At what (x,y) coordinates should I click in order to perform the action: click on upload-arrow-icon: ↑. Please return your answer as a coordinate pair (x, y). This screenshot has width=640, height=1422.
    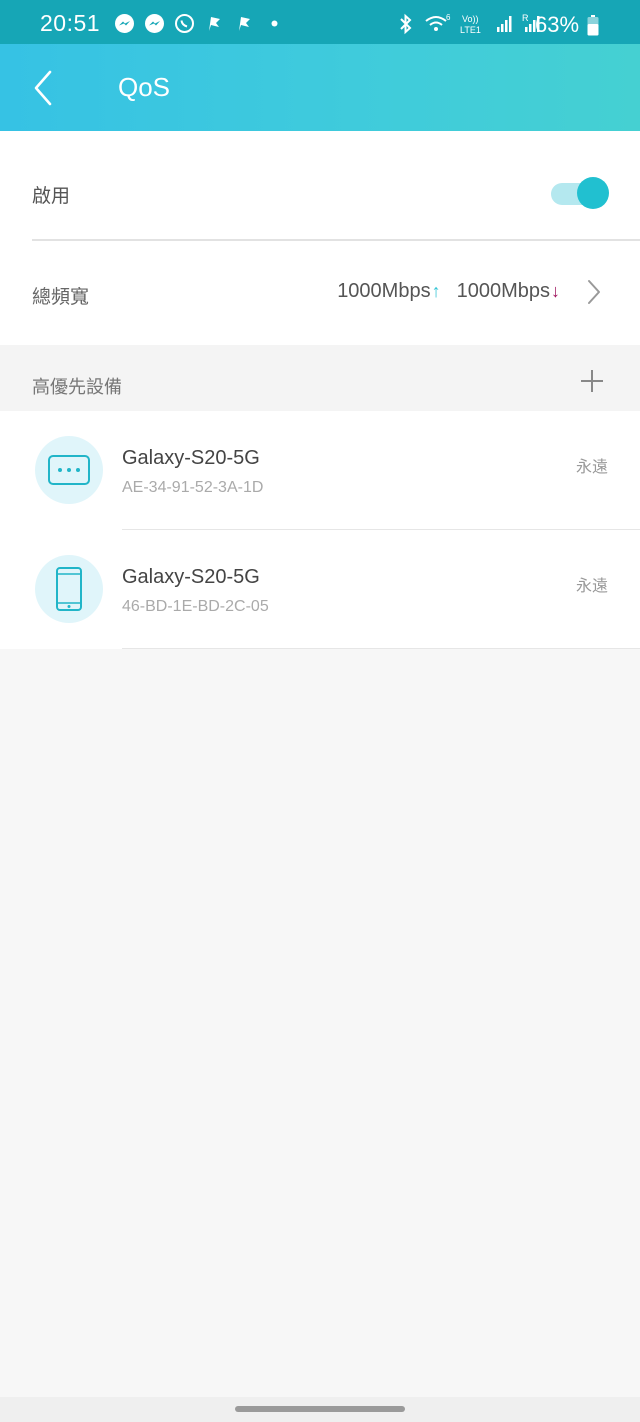
    Looking at the image, I should click on (436, 291).